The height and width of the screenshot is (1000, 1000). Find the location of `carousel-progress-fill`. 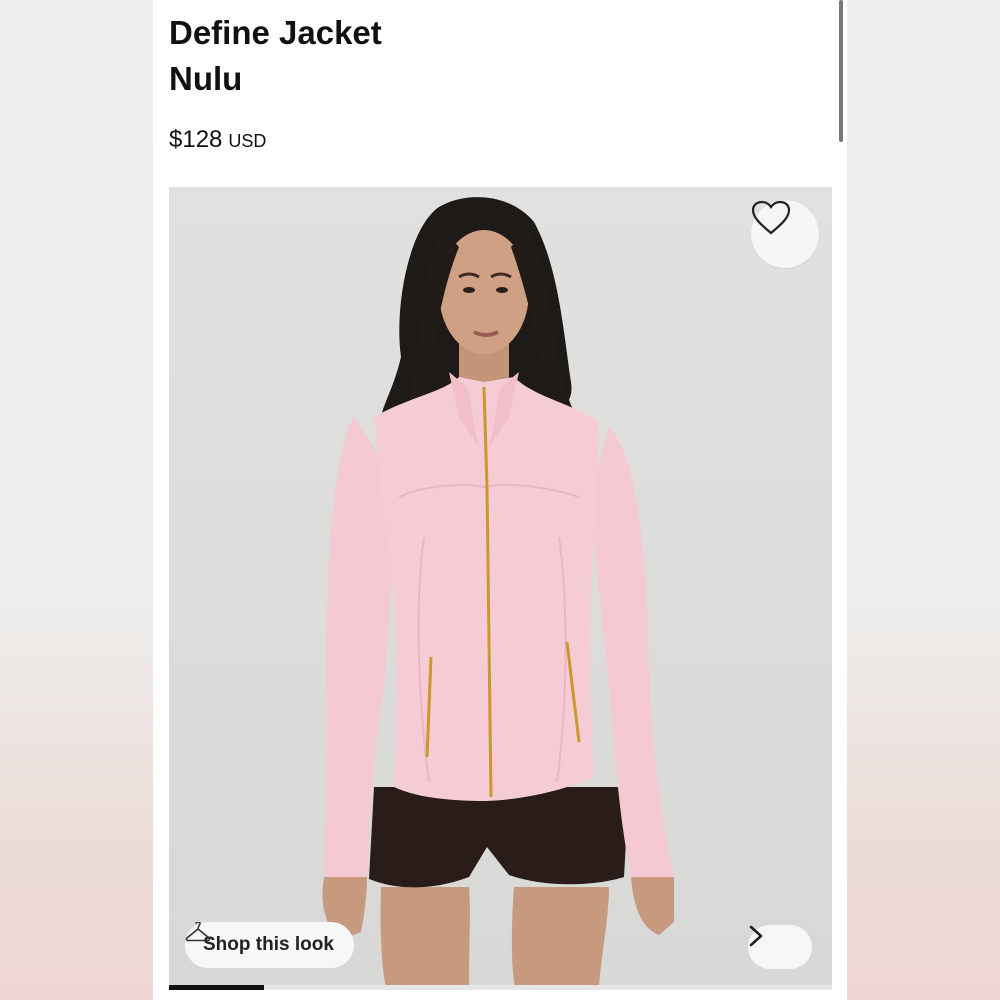

carousel-progress-fill is located at coordinates (216, 987).